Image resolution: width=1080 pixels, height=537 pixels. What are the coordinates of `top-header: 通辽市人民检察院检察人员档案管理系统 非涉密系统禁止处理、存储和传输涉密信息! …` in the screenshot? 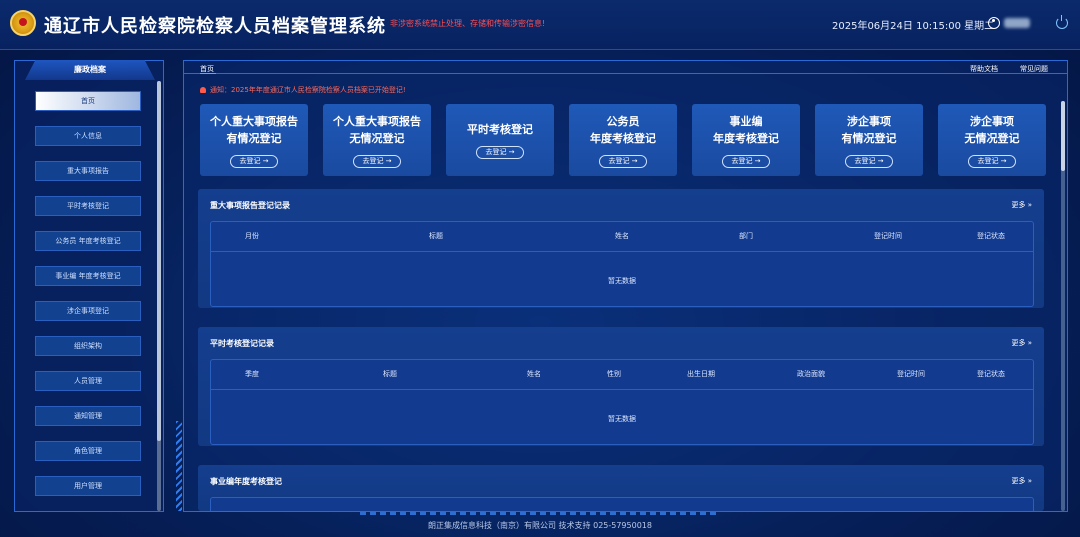 It's located at (540, 25).